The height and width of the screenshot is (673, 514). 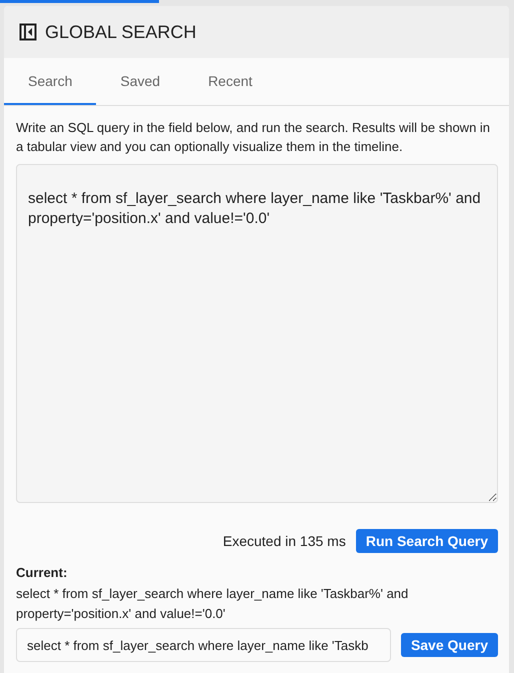 What do you see at coordinates (230, 81) in the screenshot?
I see `tab: Recent` at bounding box center [230, 81].